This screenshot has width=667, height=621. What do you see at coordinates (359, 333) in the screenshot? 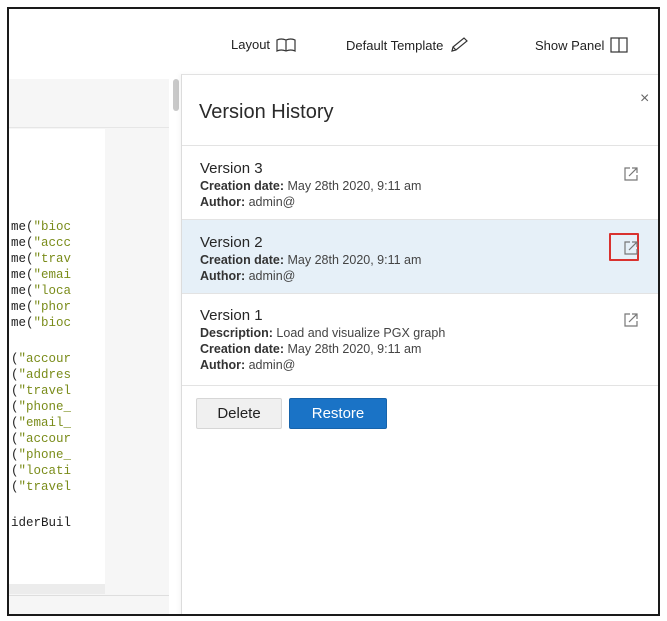
I see `description-value: Load and visualize PGX graph` at bounding box center [359, 333].